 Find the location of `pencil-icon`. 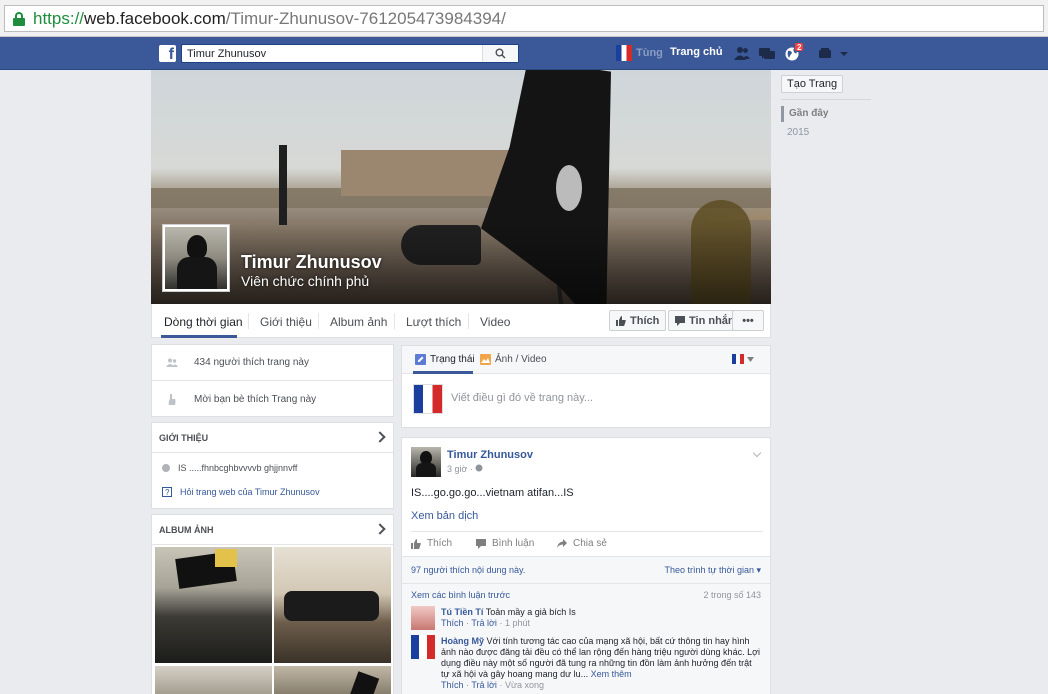

pencil-icon is located at coordinates (420, 359).